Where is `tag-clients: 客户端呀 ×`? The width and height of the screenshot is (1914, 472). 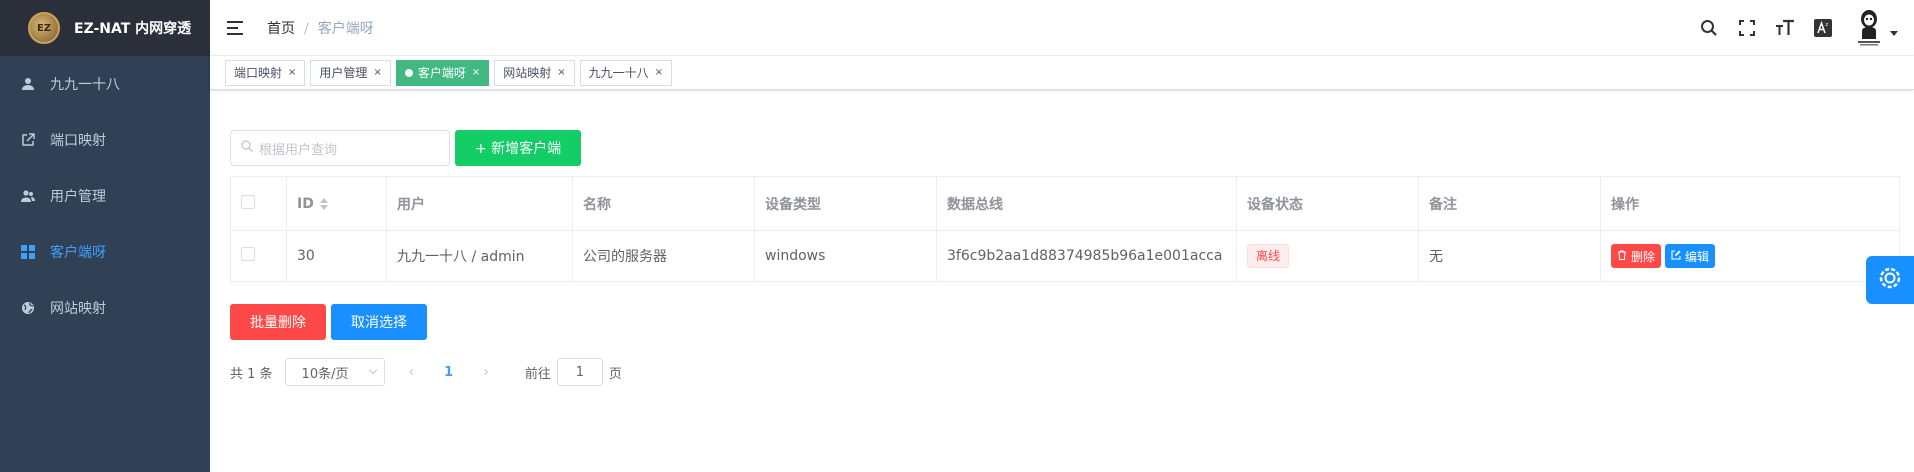 tag-clients: 客户端呀 × is located at coordinates (442, 72).